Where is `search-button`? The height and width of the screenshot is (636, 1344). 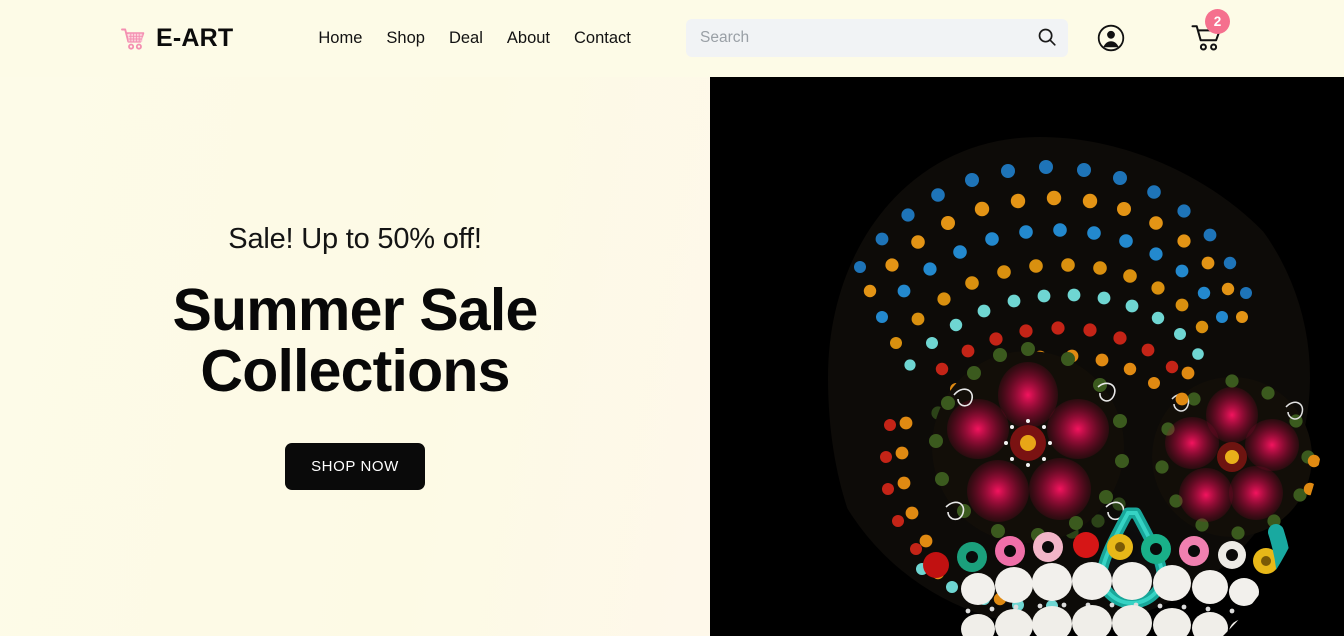
search-button is located at coordinates (1047, 38).